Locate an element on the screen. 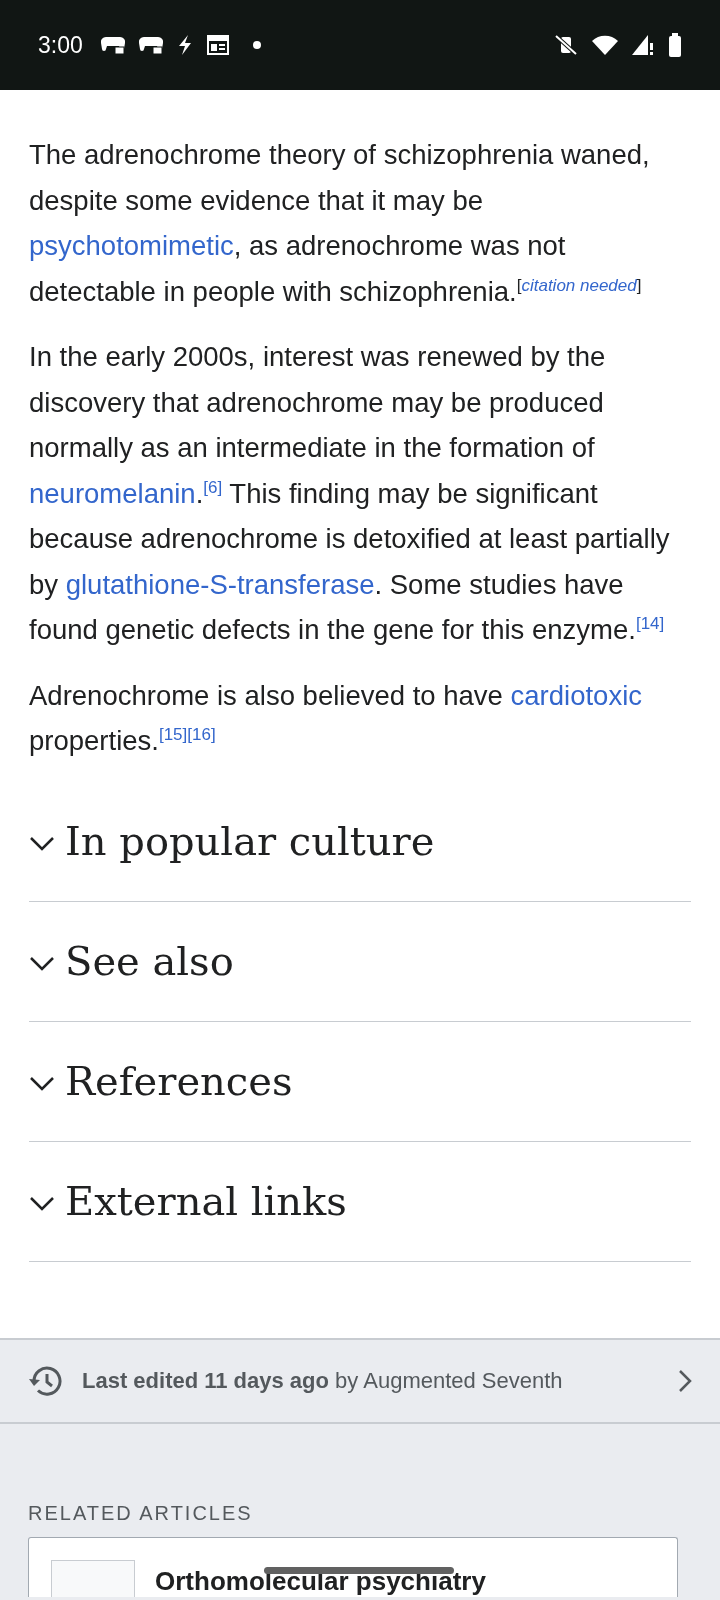 This screenshot has width=720, height=1600. citation-link: [16] is located at coordinates (201, 734).